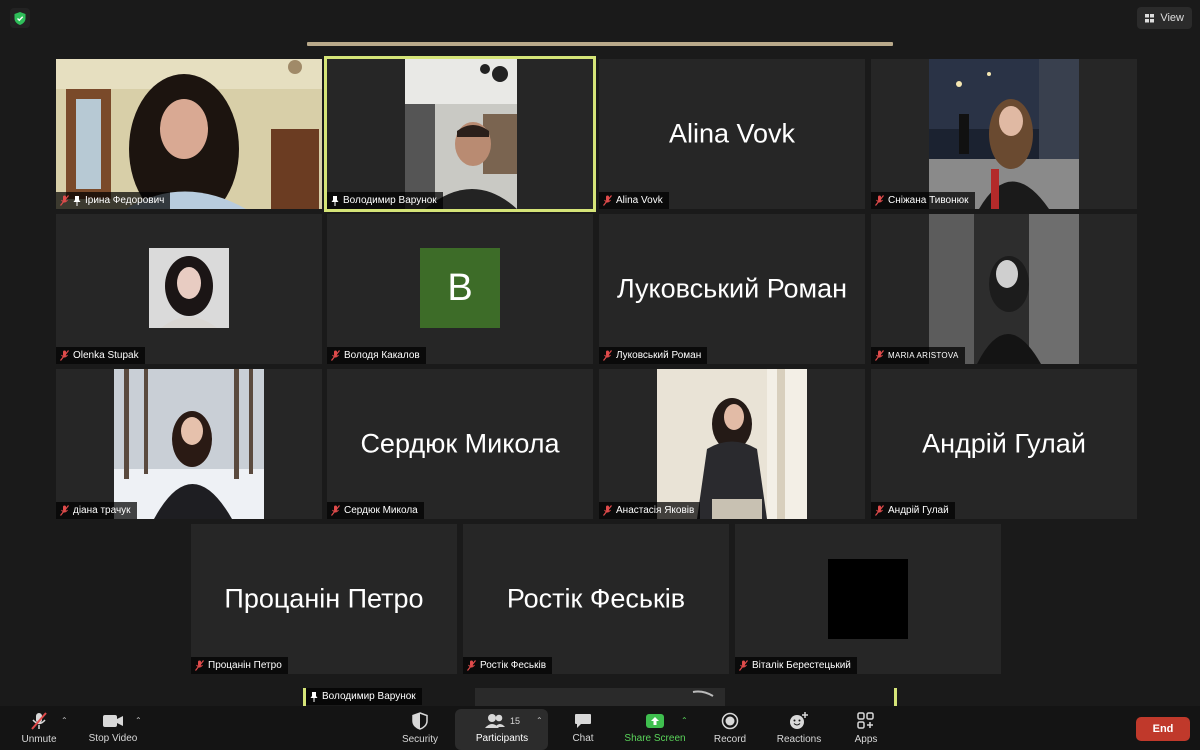  I want to click on security-button: Security, so click(420, 728).